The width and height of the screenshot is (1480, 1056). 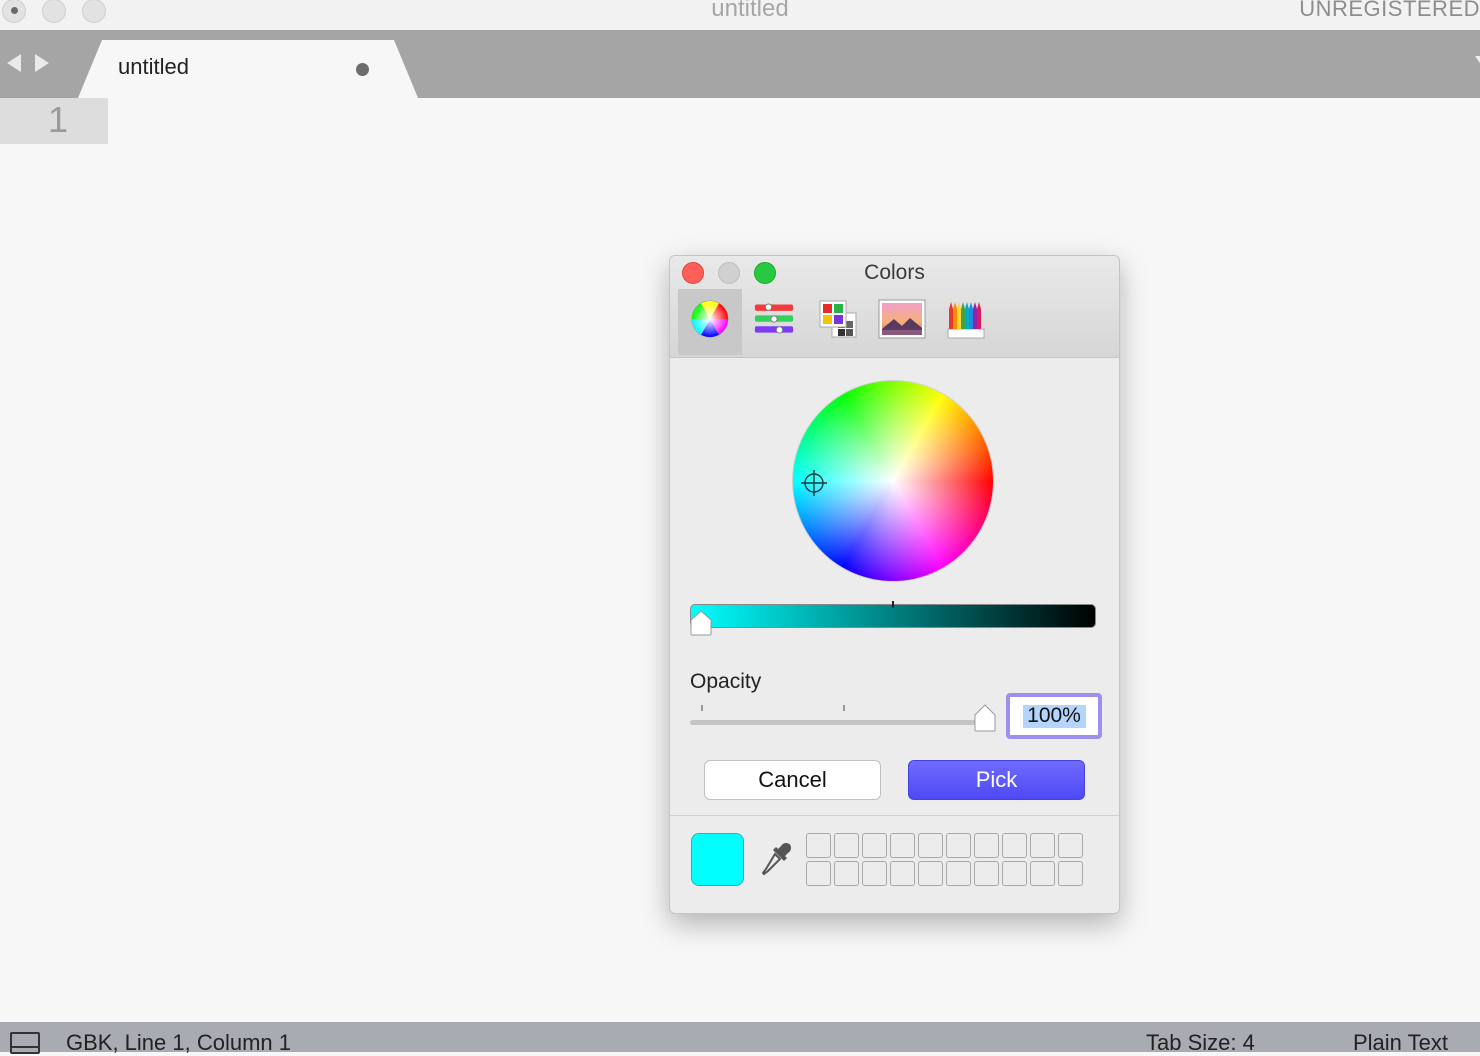 What do you see at coordinates (996, 780) in the screenshot?
I see `pick-button: Pick` at bounding box center [996, 780].